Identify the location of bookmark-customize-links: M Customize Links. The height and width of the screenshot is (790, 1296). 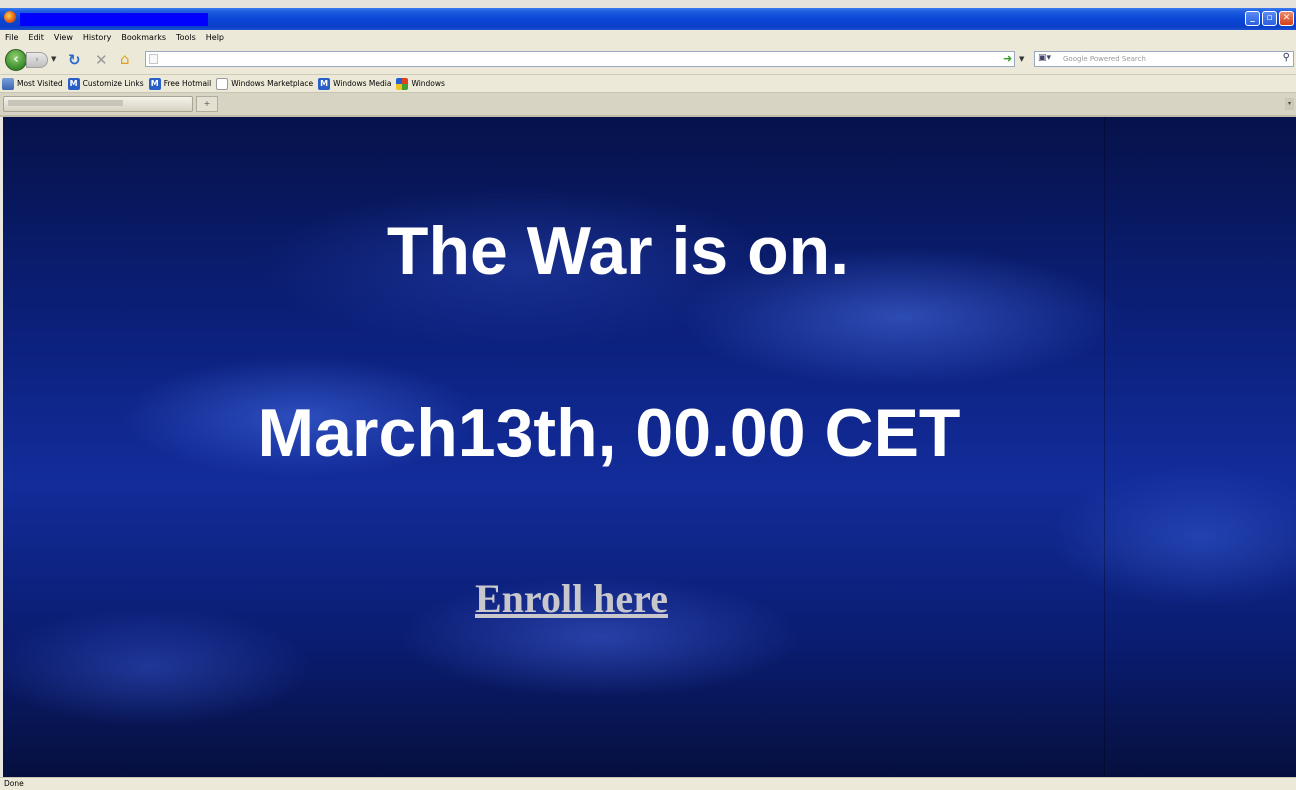
(106, 83).